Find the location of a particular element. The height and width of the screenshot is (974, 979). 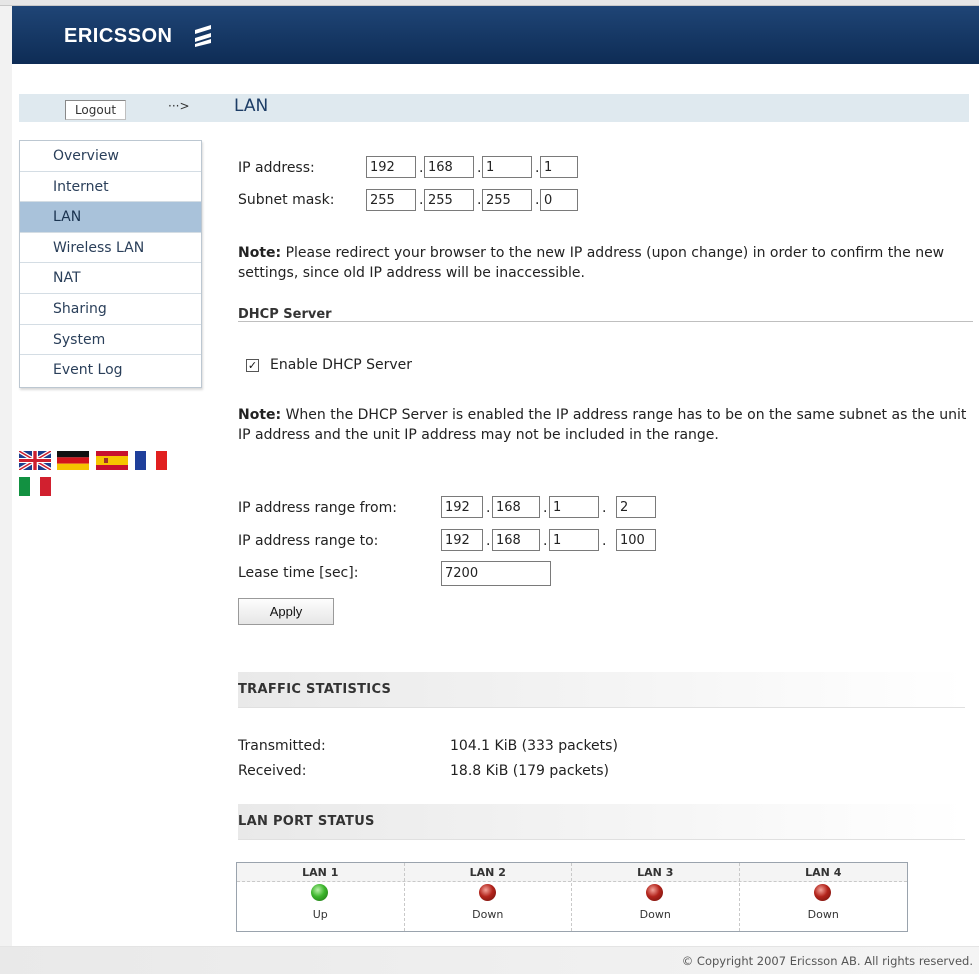

range-from-label: IP address range from: is located at coordinates (317, 508).